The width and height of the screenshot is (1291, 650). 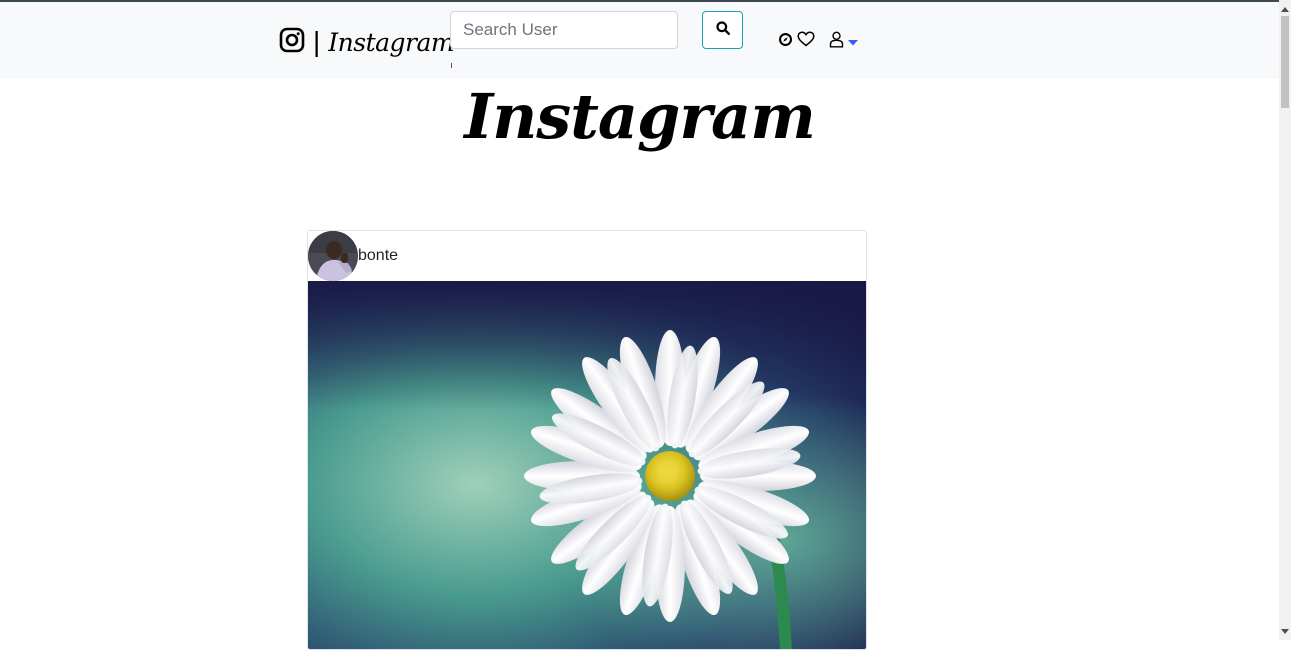 What do you see at coordinates (1285, 62) in the screenshot?
I see `scroll-thumb` at bounding box center [1285, 62].